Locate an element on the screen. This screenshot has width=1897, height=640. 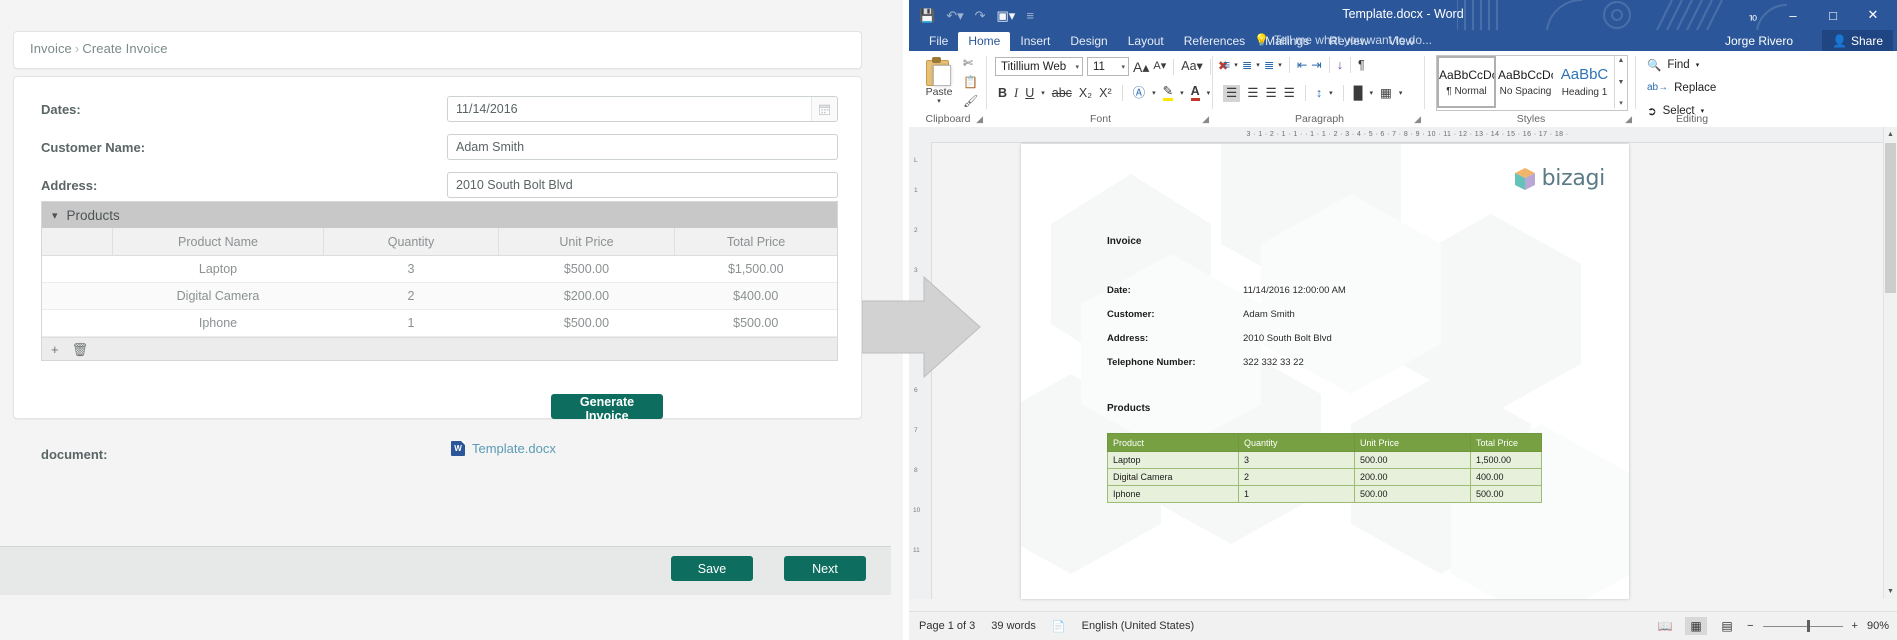
zoom-knob is located at coordinates (1808, 626).